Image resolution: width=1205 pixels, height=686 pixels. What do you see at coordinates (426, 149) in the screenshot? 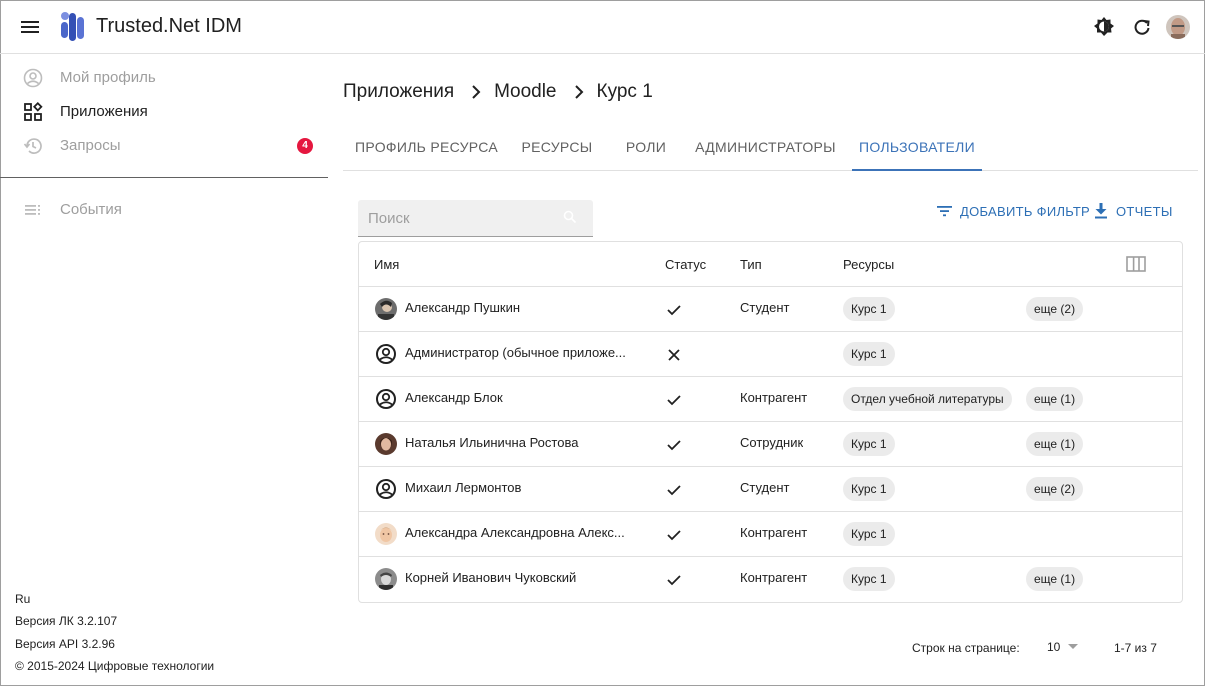
I see `tab-resource-profile: ПРОФИЛЬ РЕСУРСА` at bounding box center [426, 149].